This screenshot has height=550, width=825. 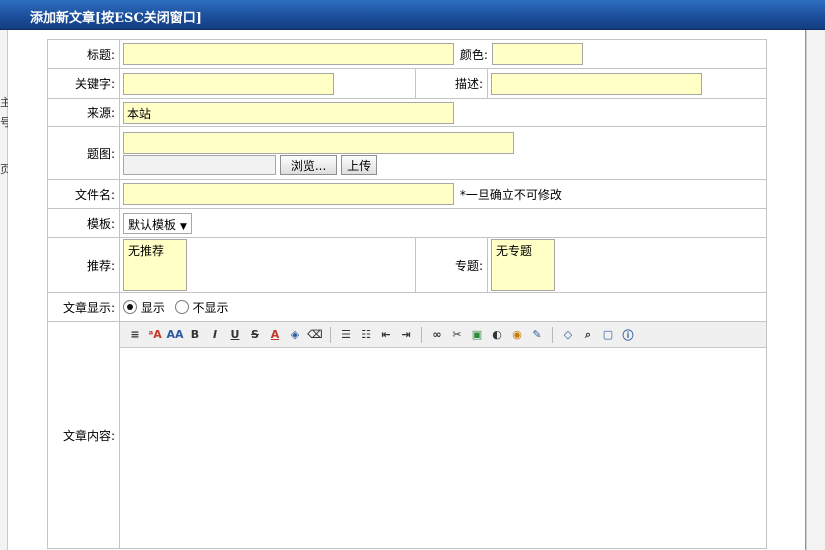 What do you see at coordinates (451, 83) in the screenshot?
I see `description-label: 描述:` at bounding box center [451, 83].